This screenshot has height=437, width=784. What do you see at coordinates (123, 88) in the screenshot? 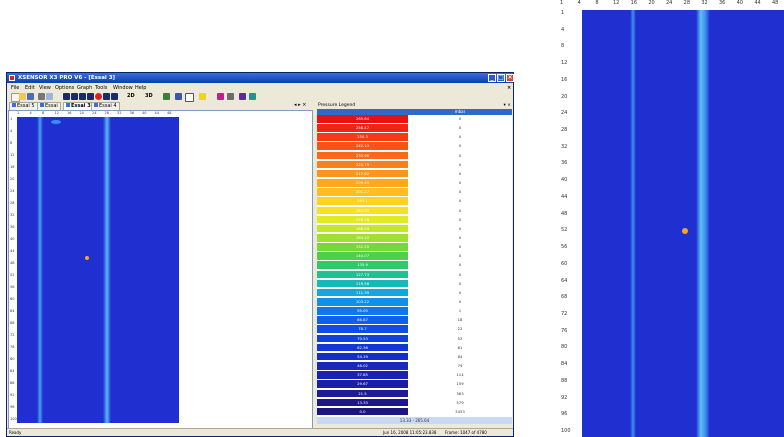
I see `menu-window: Window` at bounding box center [123, 88].